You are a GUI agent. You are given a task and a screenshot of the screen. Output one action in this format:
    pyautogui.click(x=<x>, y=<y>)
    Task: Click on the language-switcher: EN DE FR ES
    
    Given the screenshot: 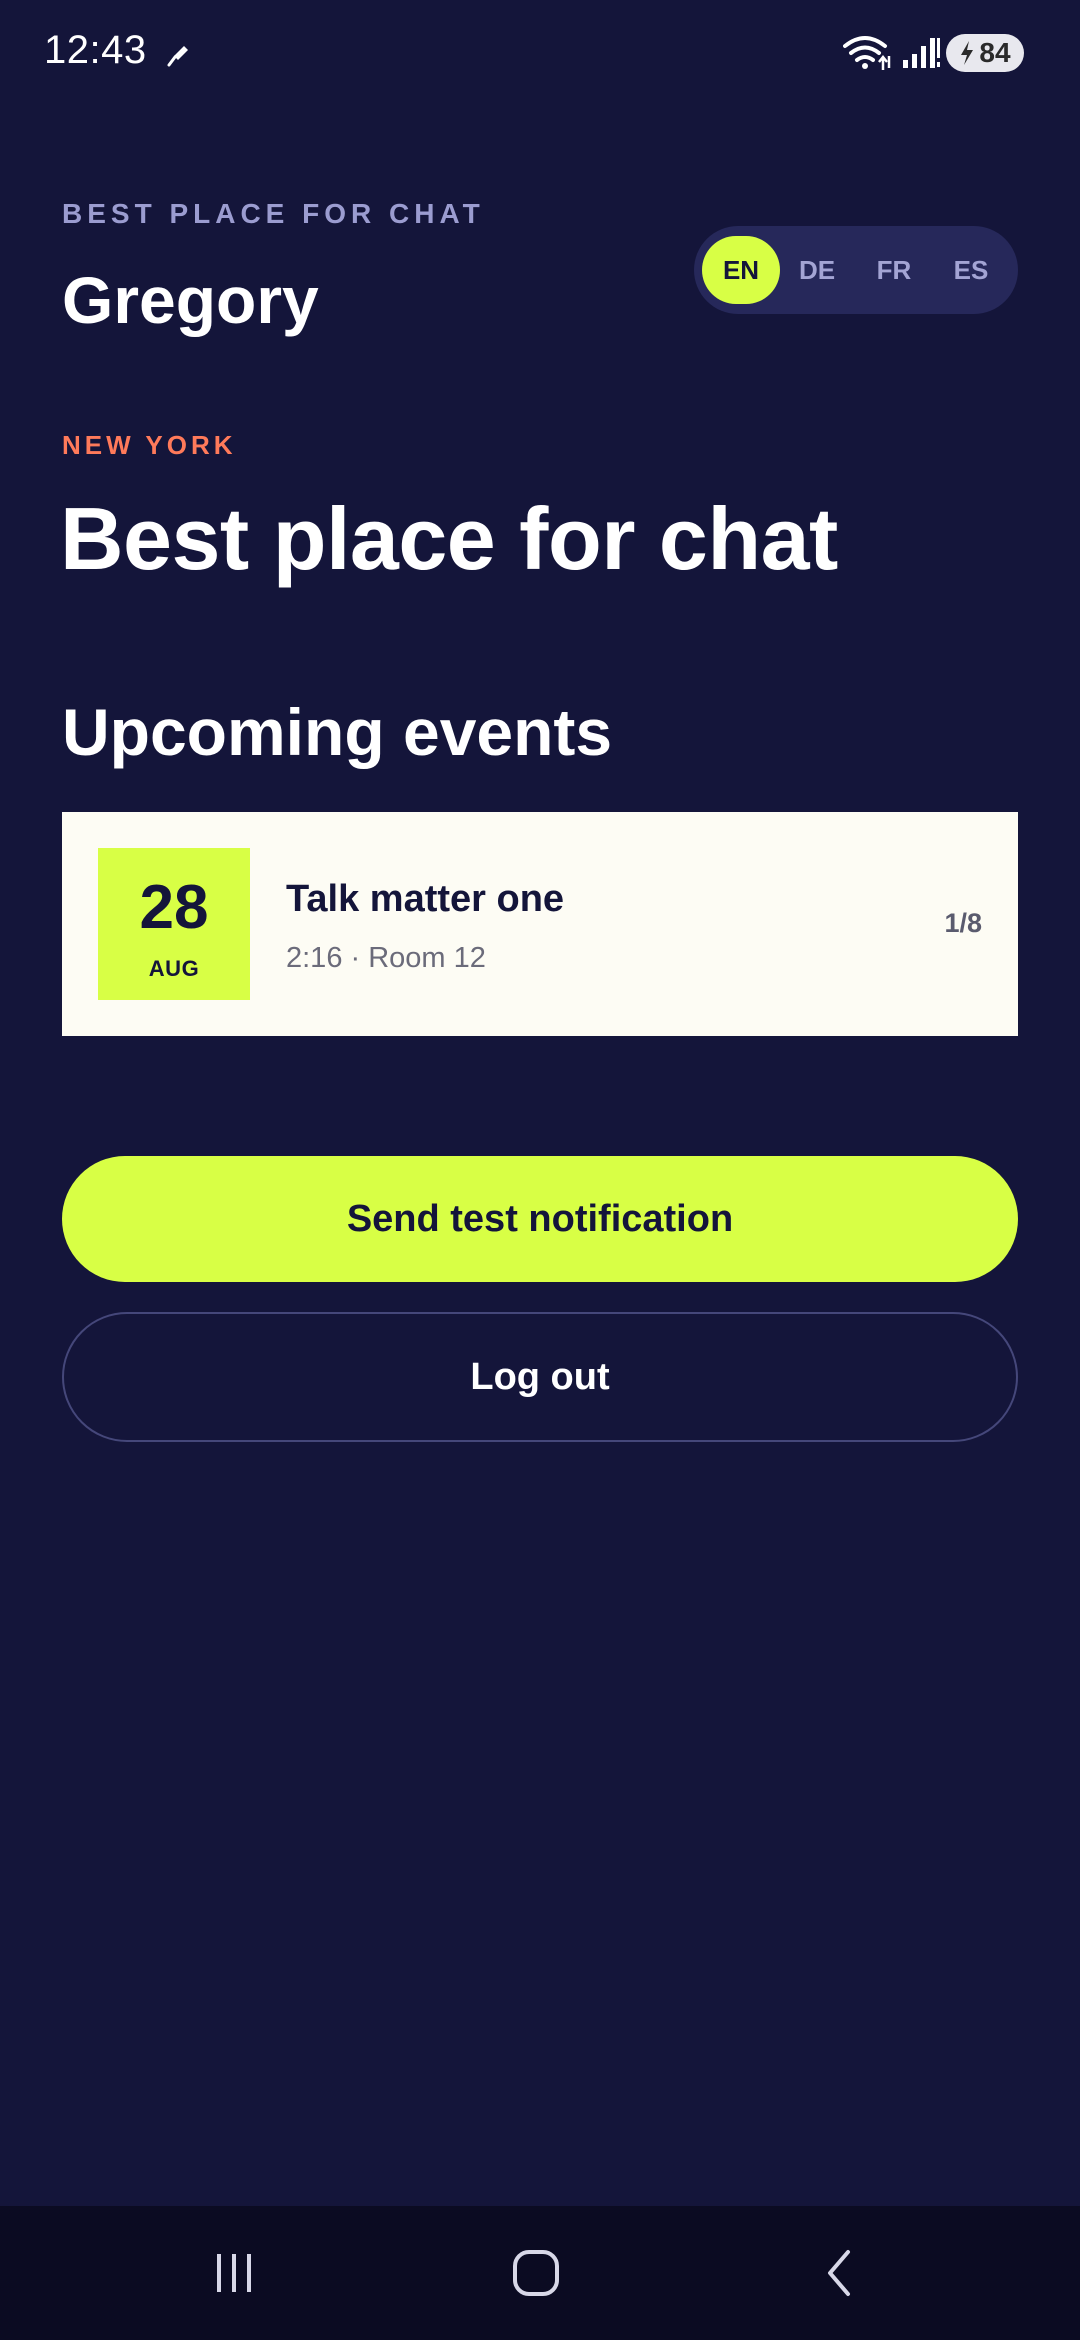 What is the action you would take?
    pyautogui.click(x=856, y=270)
    